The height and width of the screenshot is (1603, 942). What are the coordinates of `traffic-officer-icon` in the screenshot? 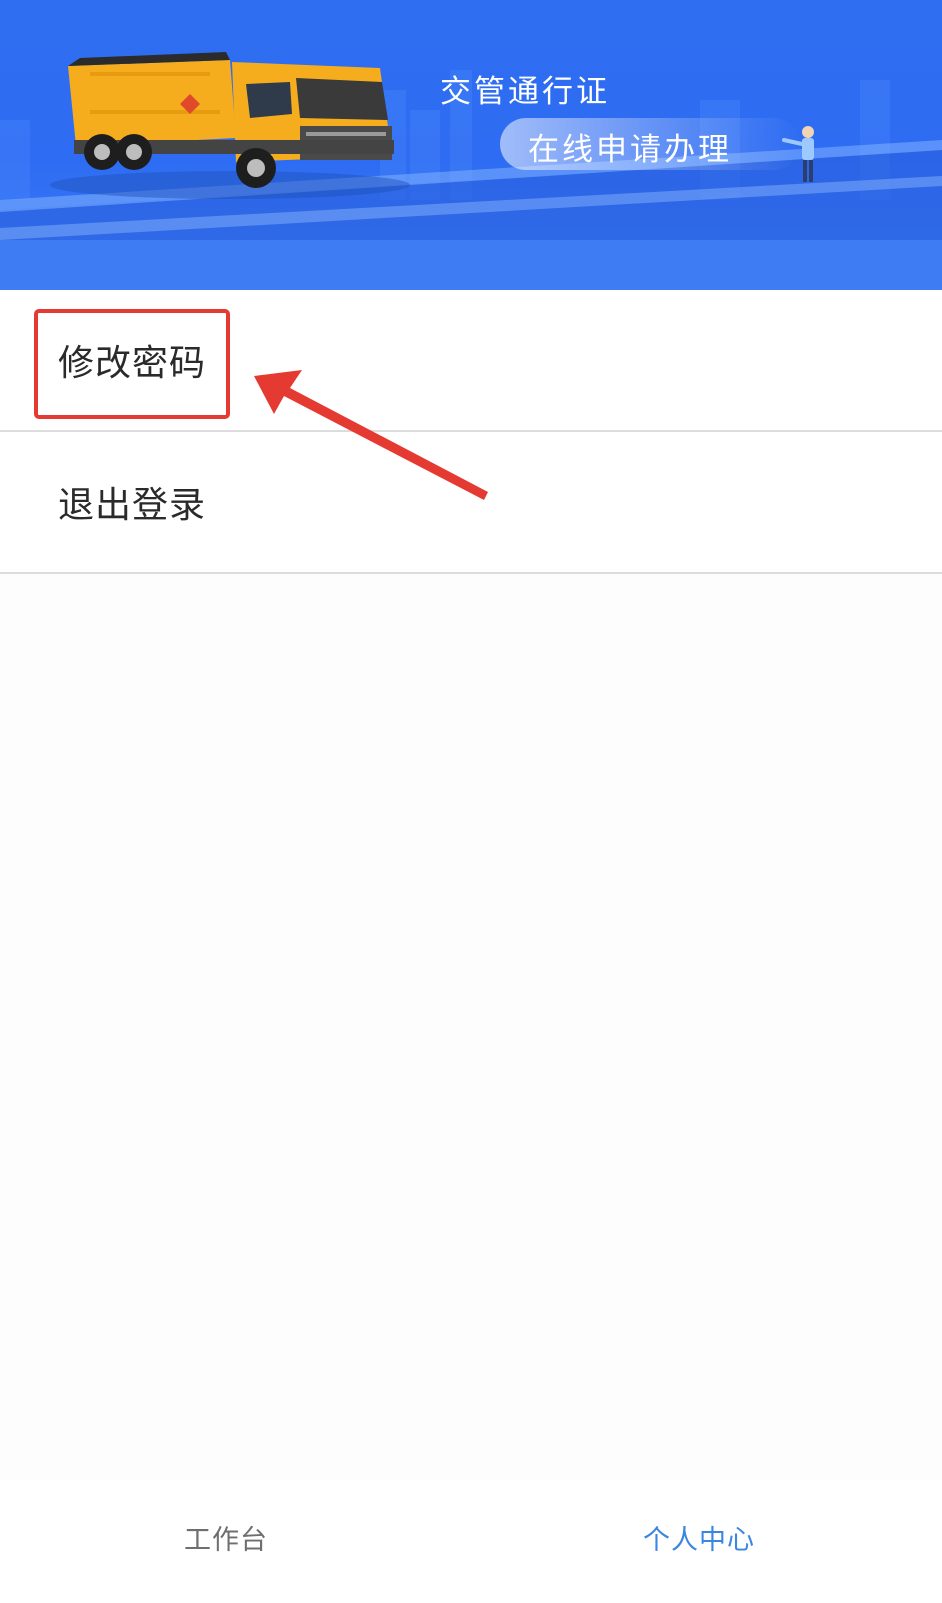 It's located at (798, 154).